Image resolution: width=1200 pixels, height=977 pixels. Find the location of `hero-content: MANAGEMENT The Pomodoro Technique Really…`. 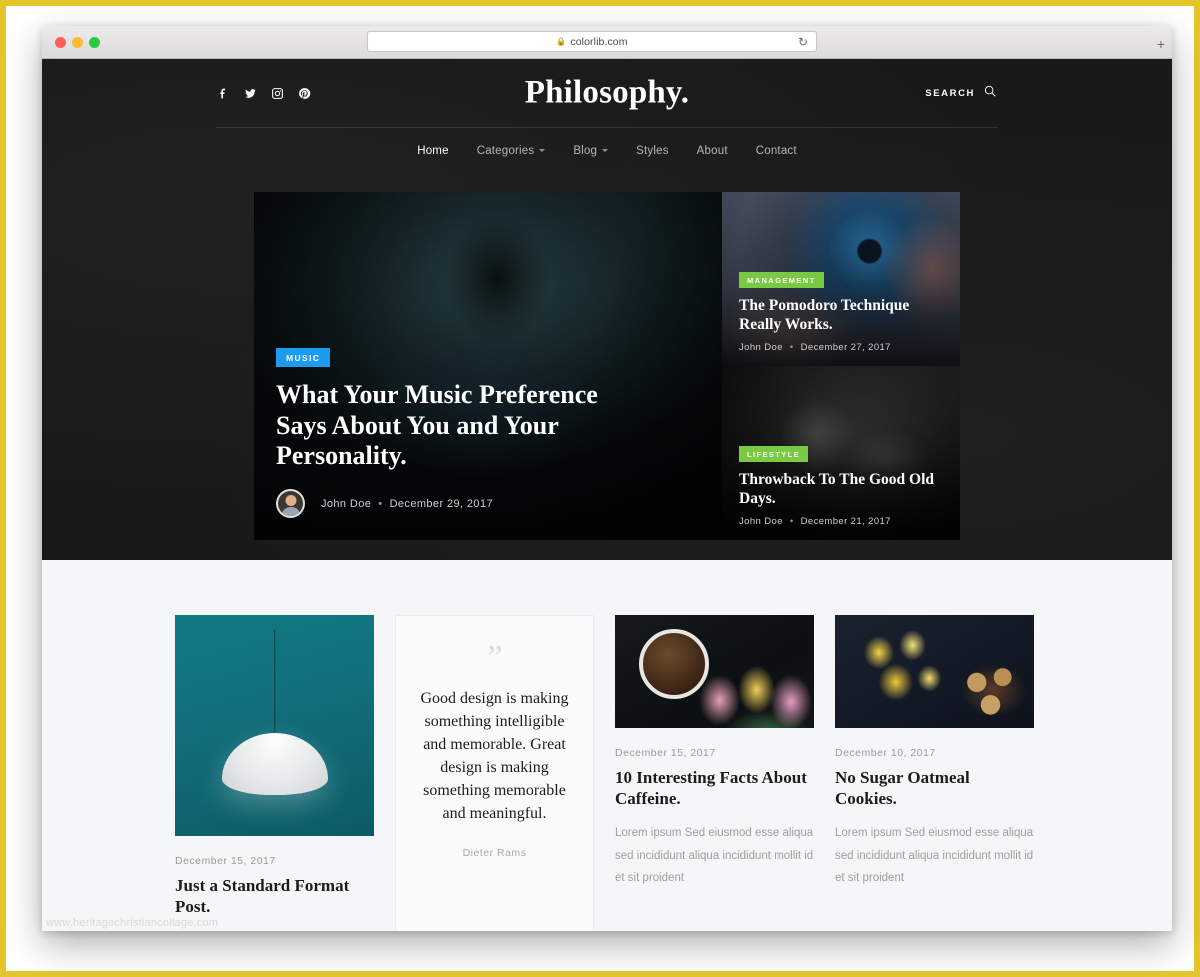

hero-content: MANAGEMENT The Pomodoro Technique Really… is located at coordinates (841, 318).